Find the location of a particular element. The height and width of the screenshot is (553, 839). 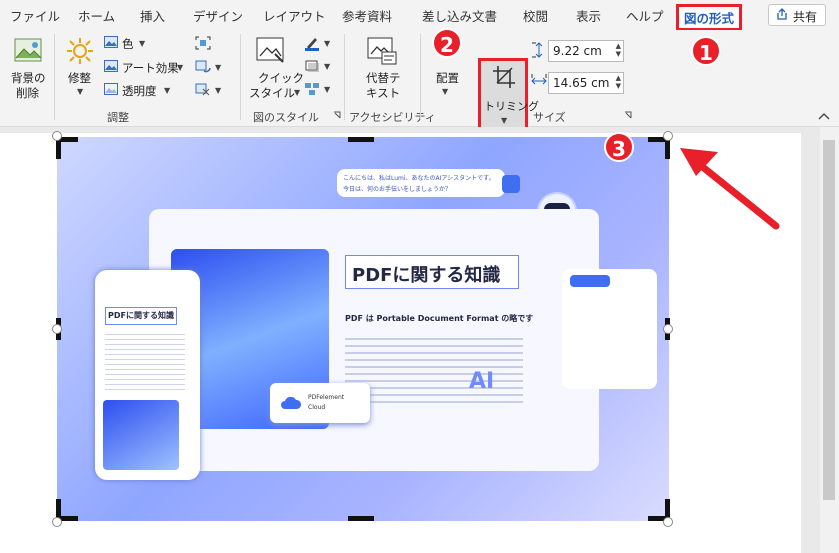

height-field: 9.22 cm ▲ ▼ is located at coordinates (586, 51).